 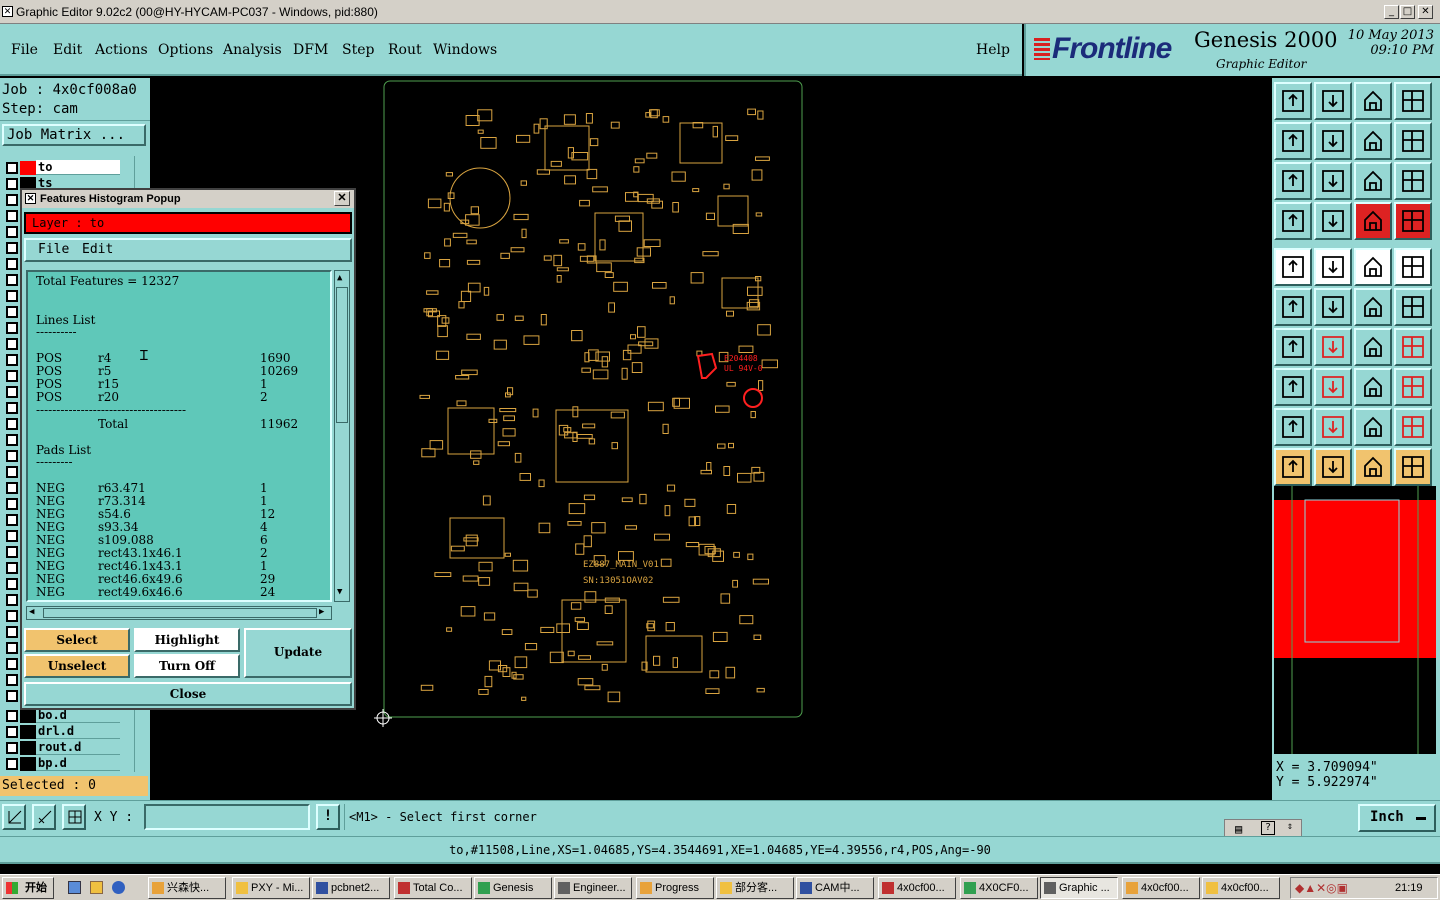 I want to click on ruler-button, so click(x=1373, y=267).